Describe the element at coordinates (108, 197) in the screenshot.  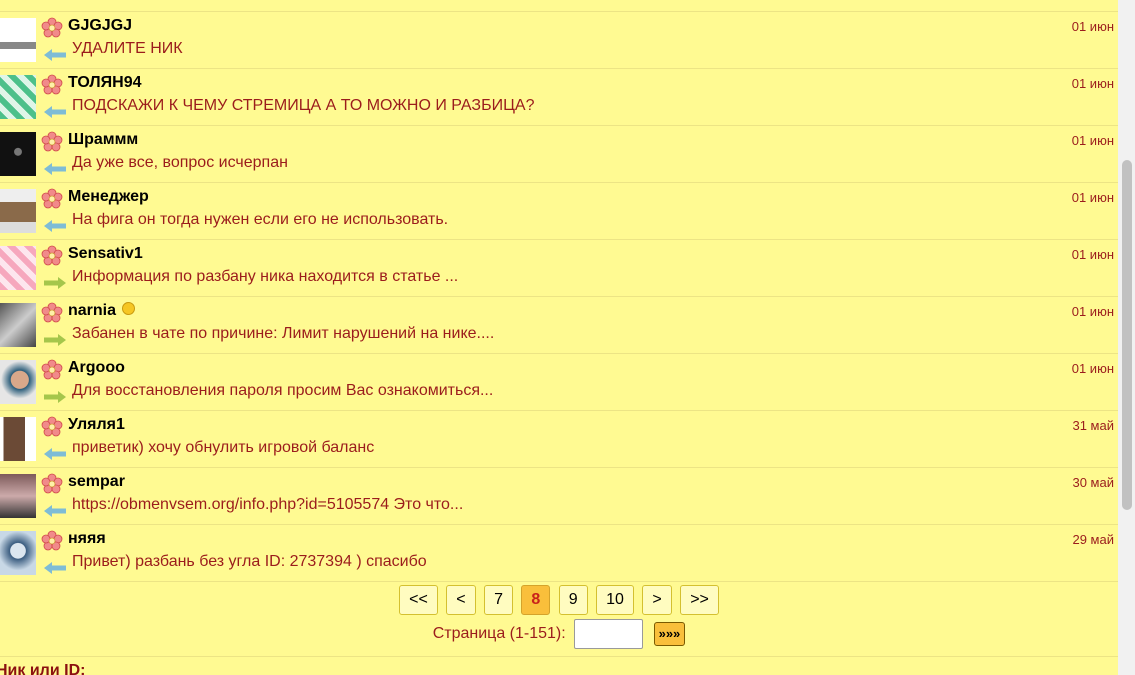
I see `user-nick: Менеджер` at that location.